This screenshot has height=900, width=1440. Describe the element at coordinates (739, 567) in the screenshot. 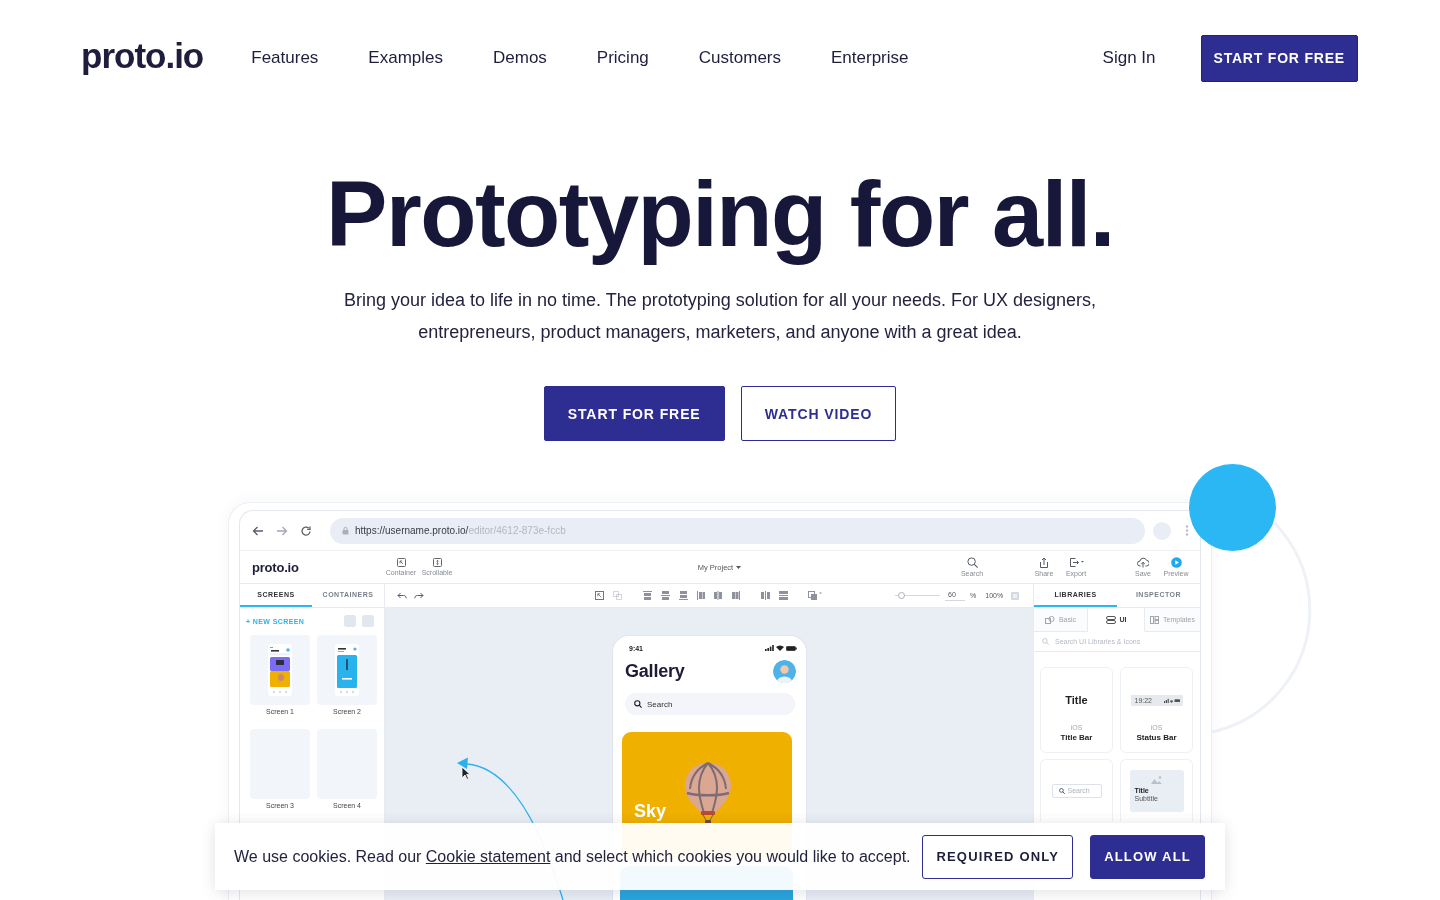

I see `caret-icon` at that location.